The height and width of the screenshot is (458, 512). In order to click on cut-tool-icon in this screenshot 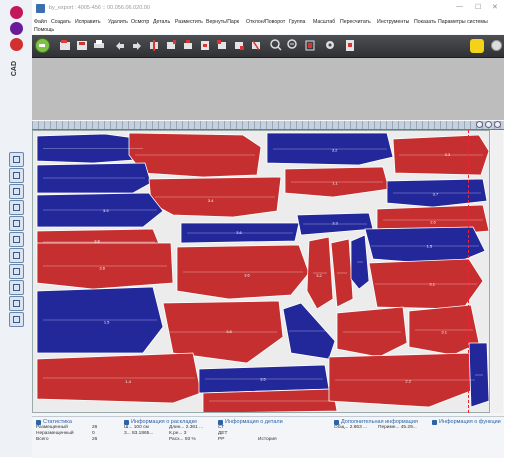, I will do `click(16, 223)`.